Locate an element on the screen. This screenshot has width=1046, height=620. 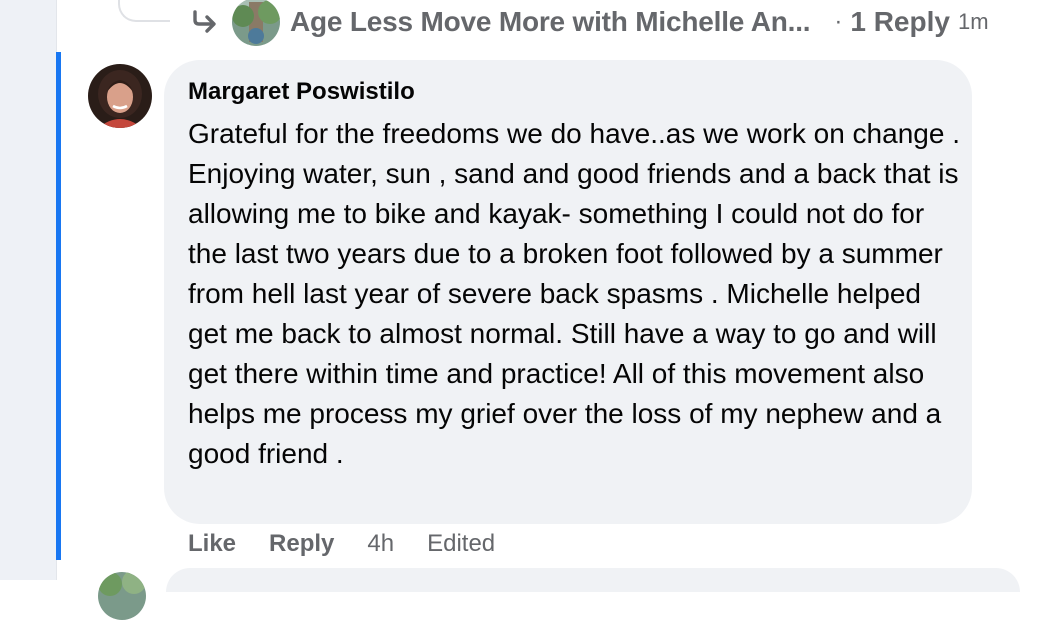
reply-timestamp: 1m is located at coordinates (973, 21).